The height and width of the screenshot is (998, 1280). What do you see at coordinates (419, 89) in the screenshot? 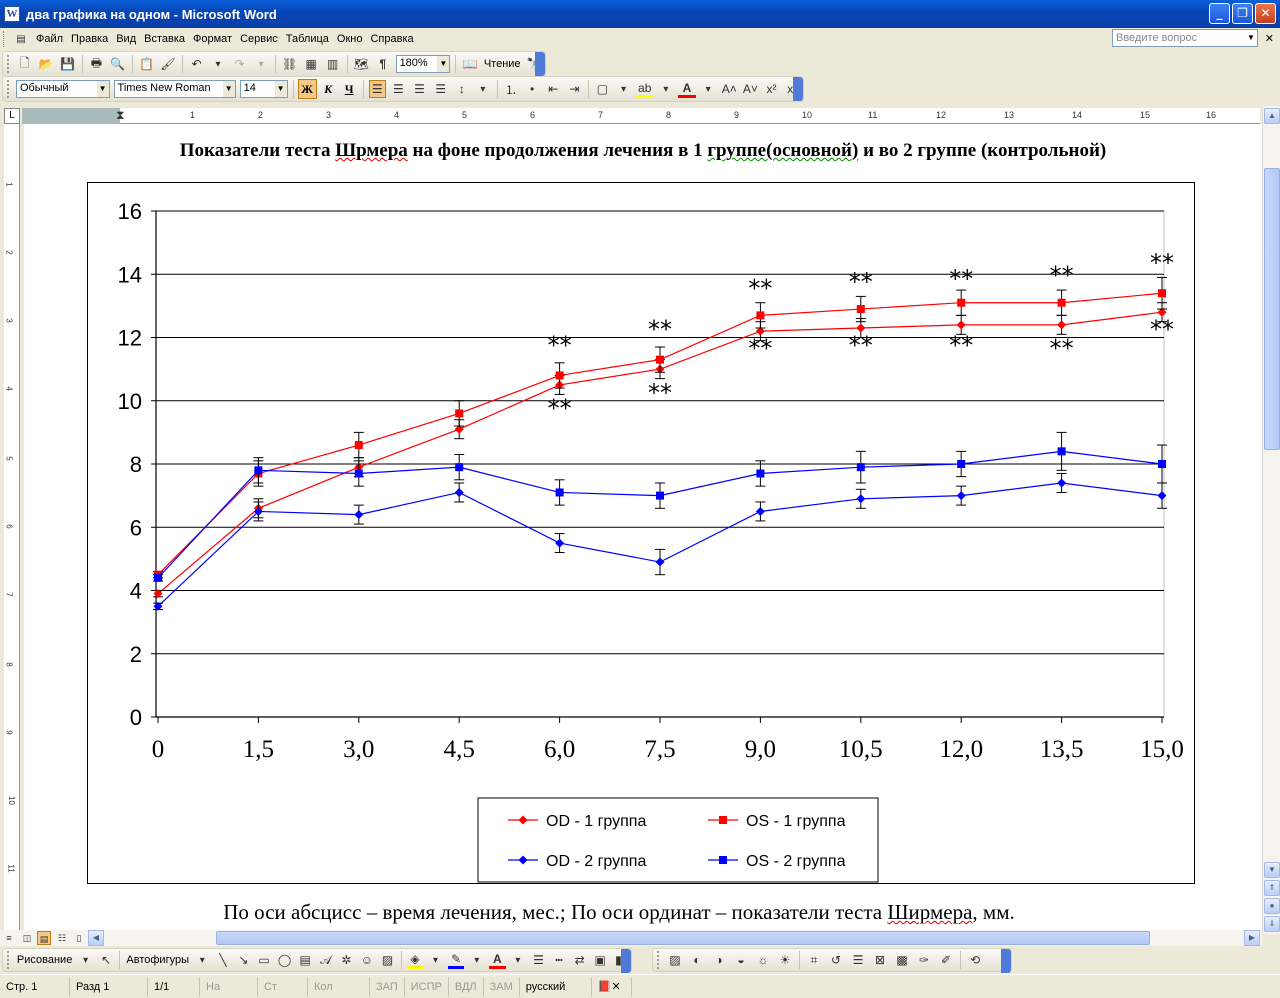
I see `align-right-icon: ☰` at bounding box center [419, 89].